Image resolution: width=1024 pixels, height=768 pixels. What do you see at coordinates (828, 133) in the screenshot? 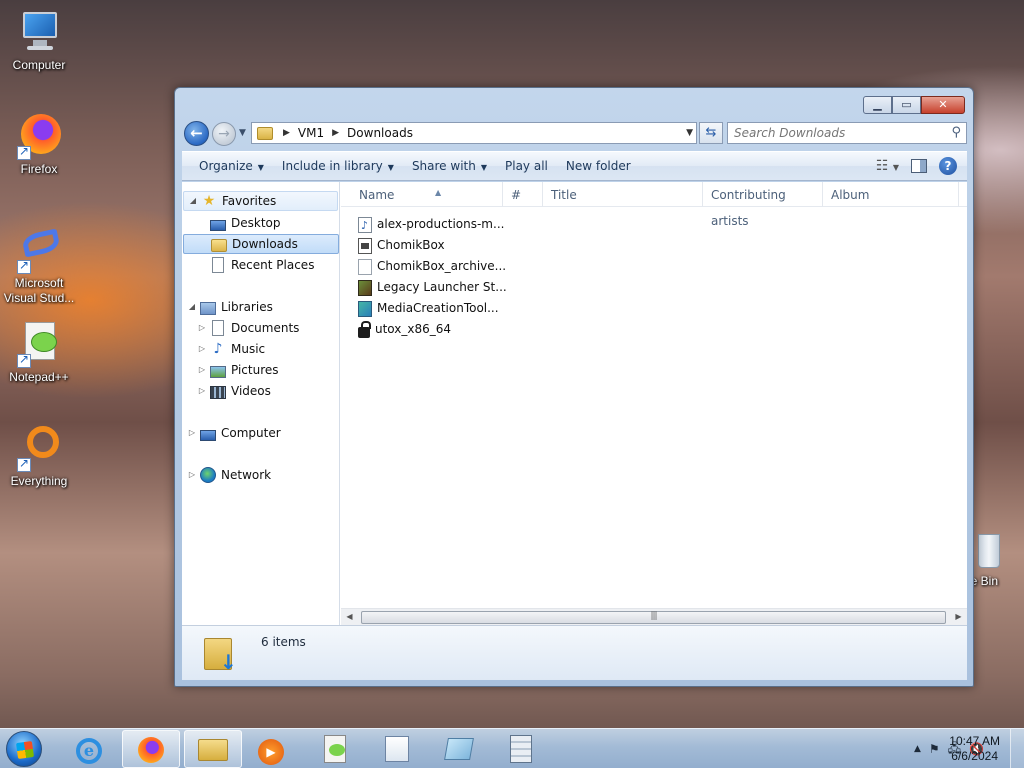
I see `search-input` at bounding box center [828, 133].